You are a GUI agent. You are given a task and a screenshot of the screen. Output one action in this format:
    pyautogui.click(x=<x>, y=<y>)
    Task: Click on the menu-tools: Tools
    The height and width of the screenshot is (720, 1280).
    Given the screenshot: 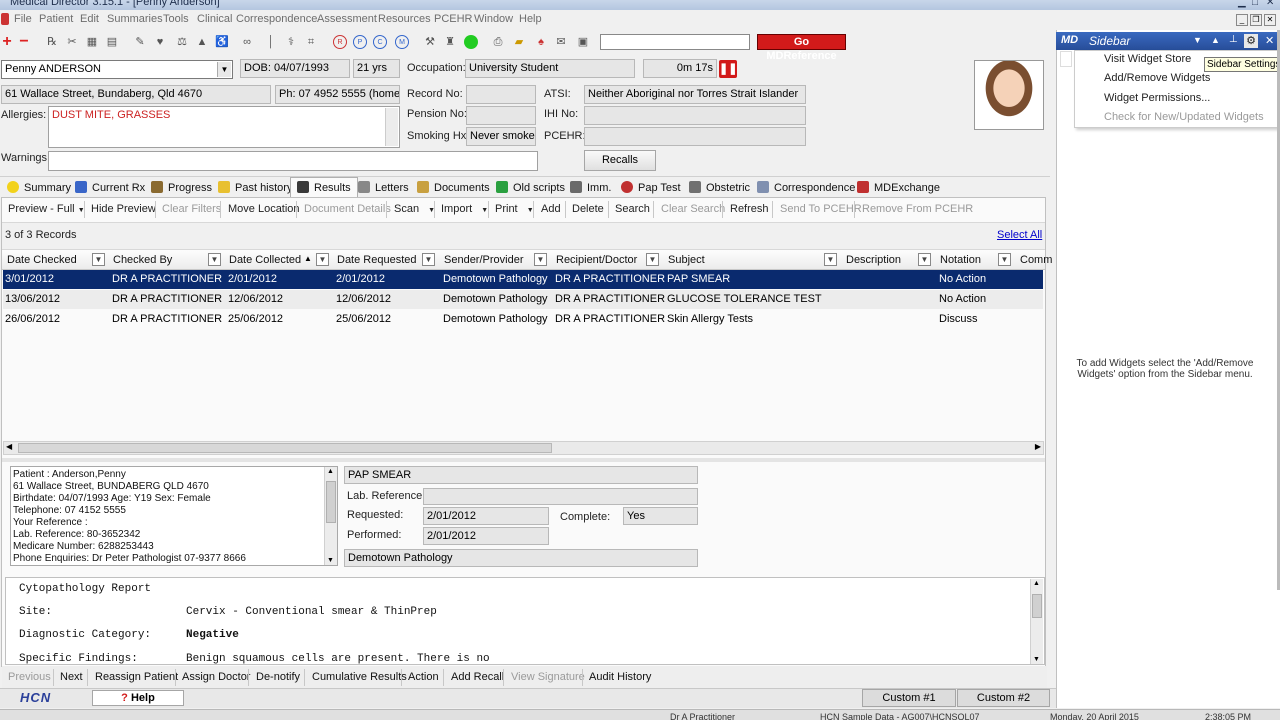 What is the action you would take?
    pyautogui.click(x=176, y=19)
    